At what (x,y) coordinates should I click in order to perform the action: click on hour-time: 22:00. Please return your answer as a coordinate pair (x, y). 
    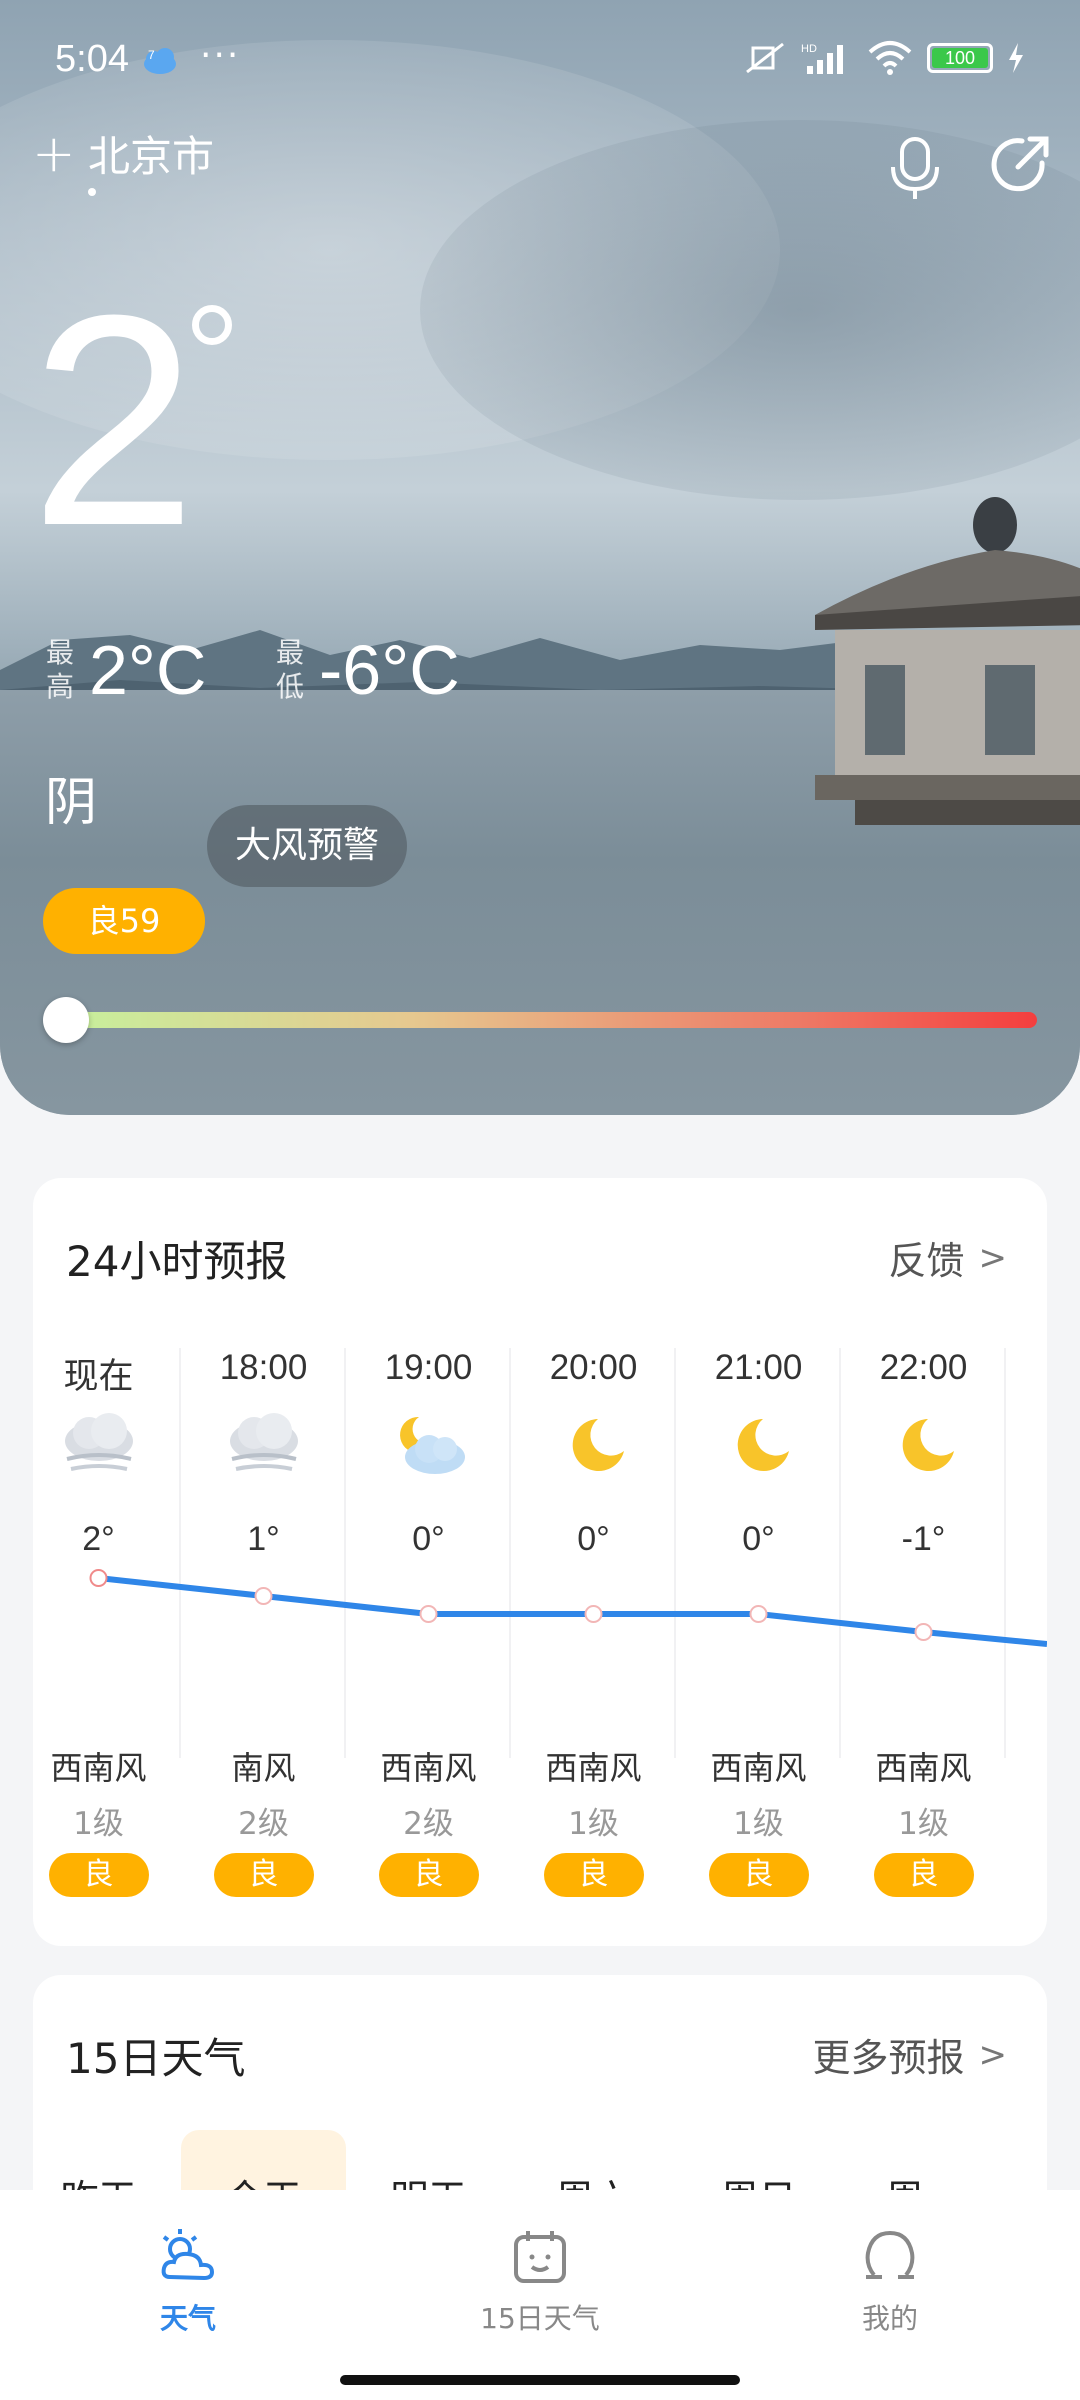
    Looking at the image, I should click on (923, 1367).